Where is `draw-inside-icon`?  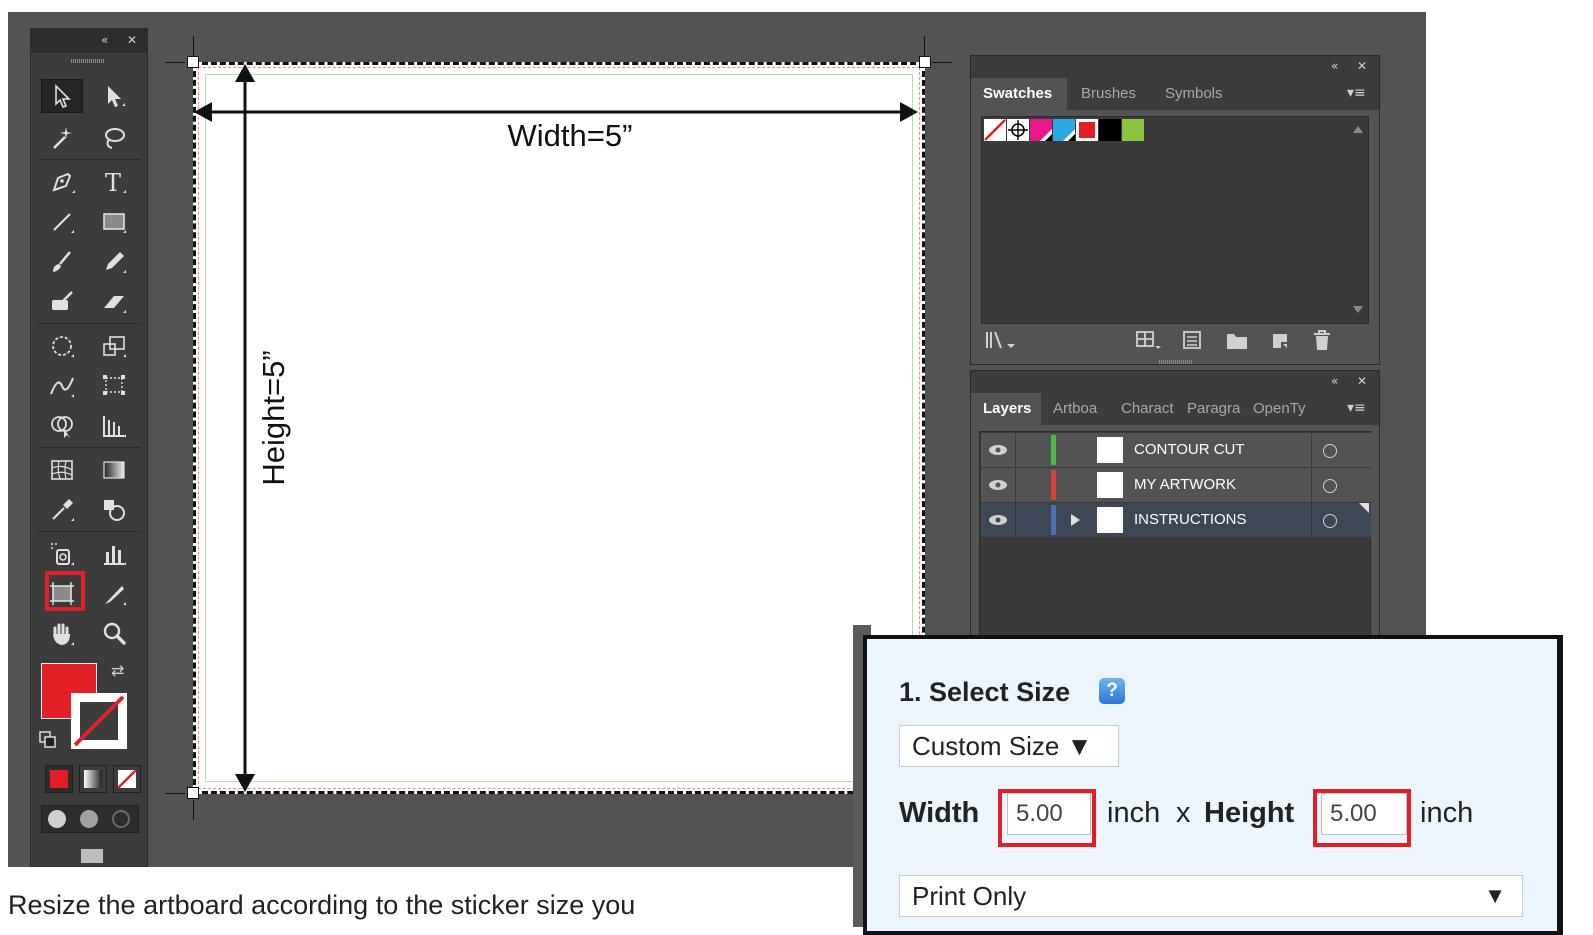
draw-inside-icon is located at coordinates (121, 819).